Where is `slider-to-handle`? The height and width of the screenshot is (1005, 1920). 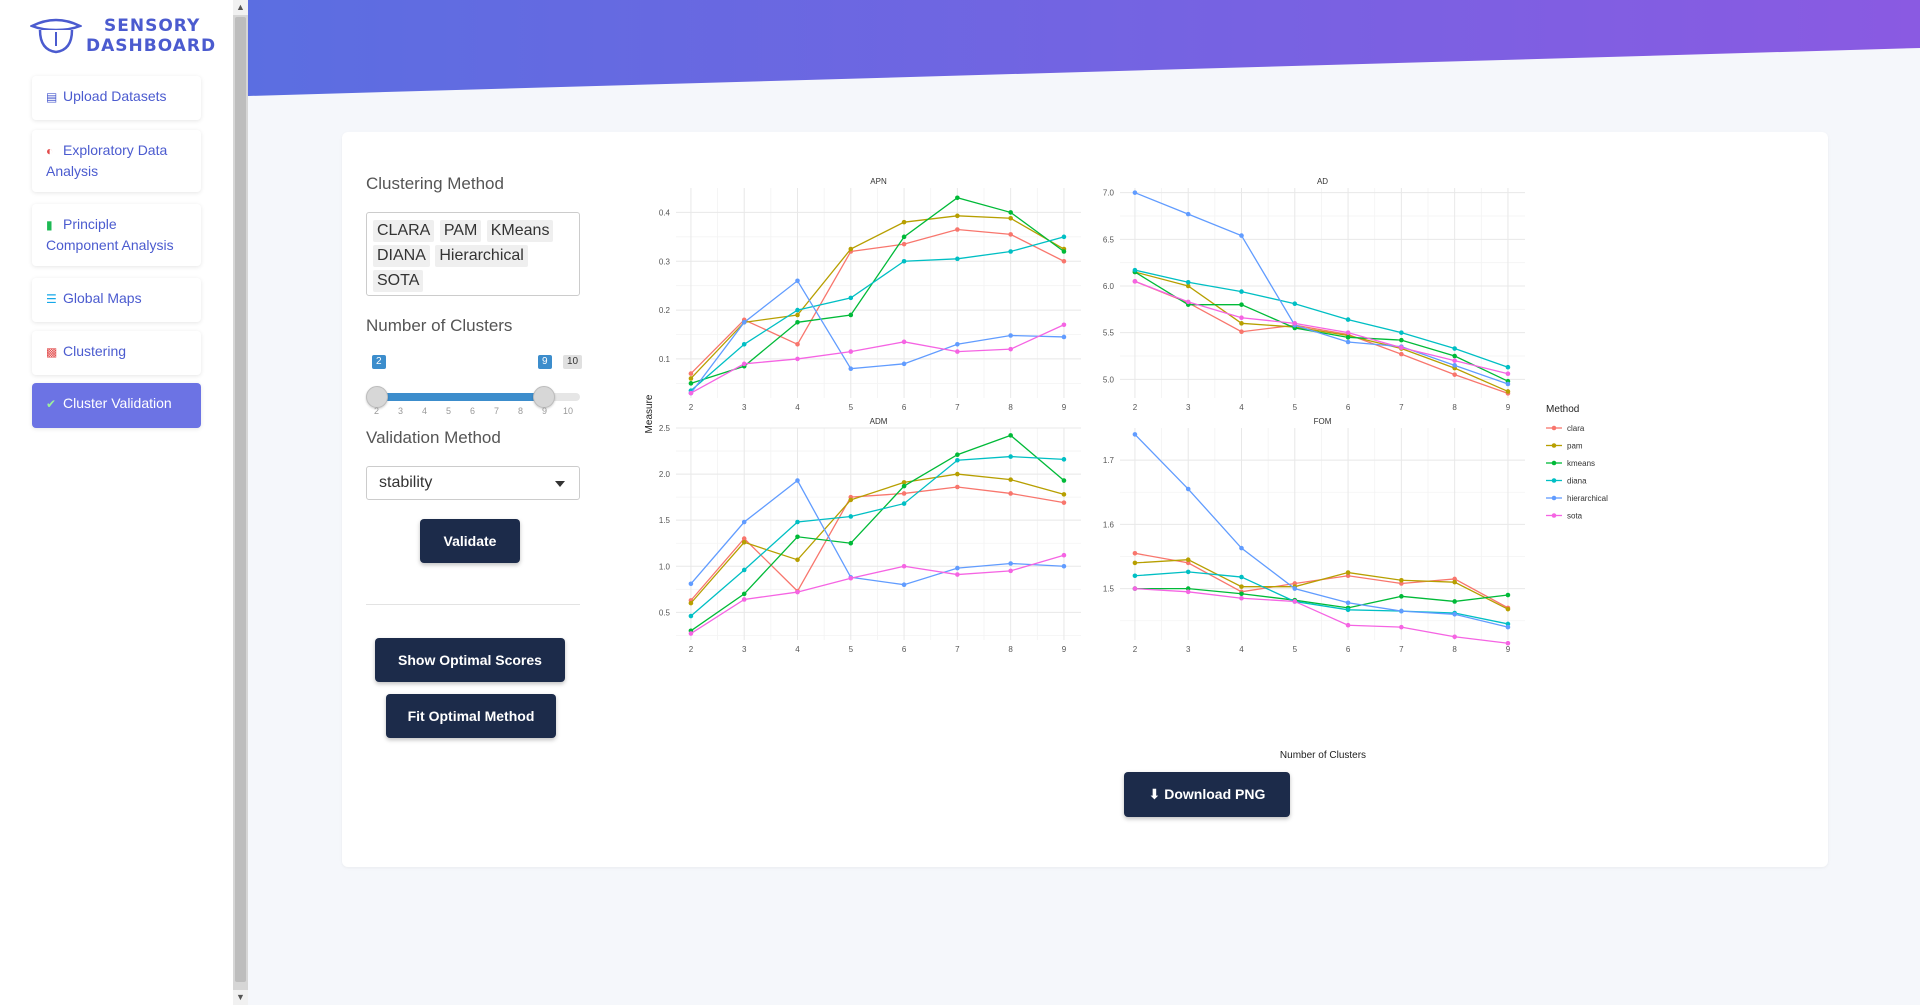
slider-to-handle is located at coordinates (544, 397).